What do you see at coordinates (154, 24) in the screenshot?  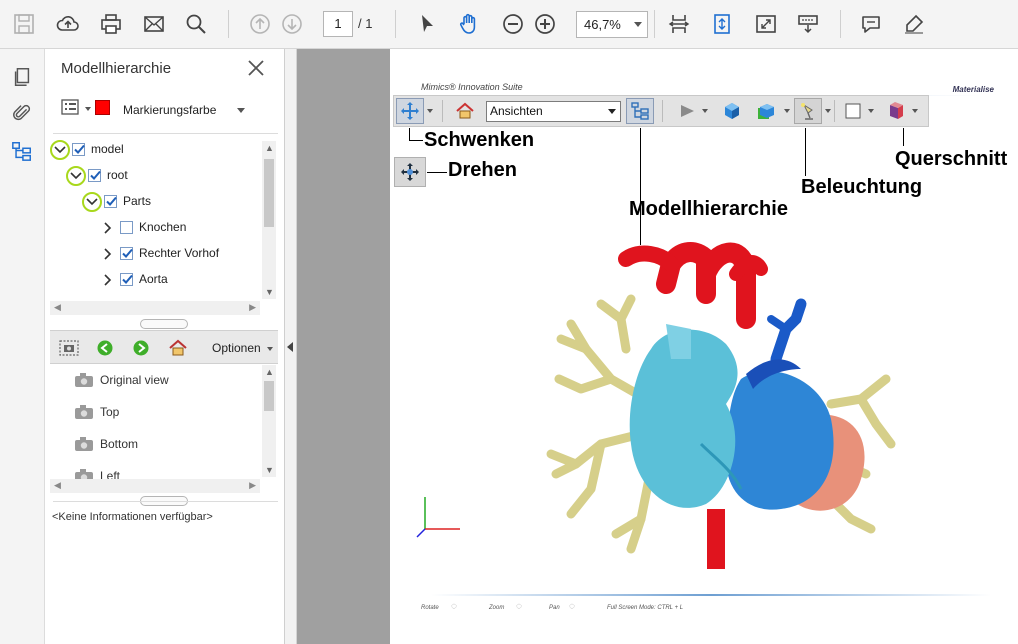 I see `mail-icon` at bounding box center [154, 24].